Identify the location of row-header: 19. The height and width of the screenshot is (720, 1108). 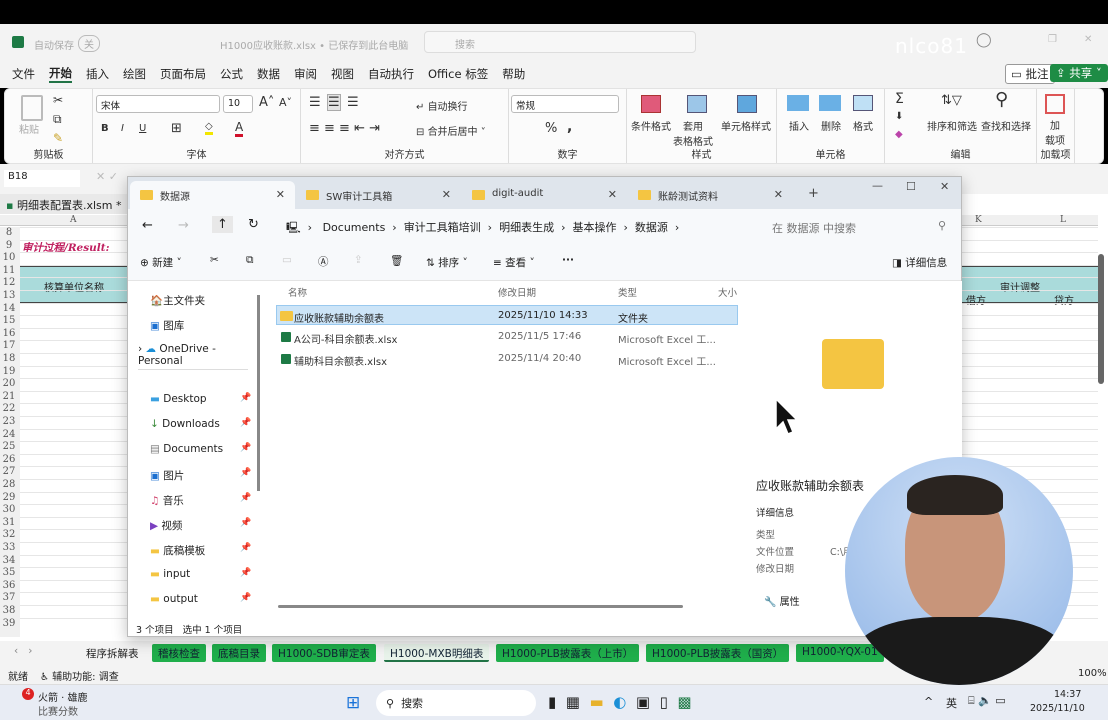
(9, 371).